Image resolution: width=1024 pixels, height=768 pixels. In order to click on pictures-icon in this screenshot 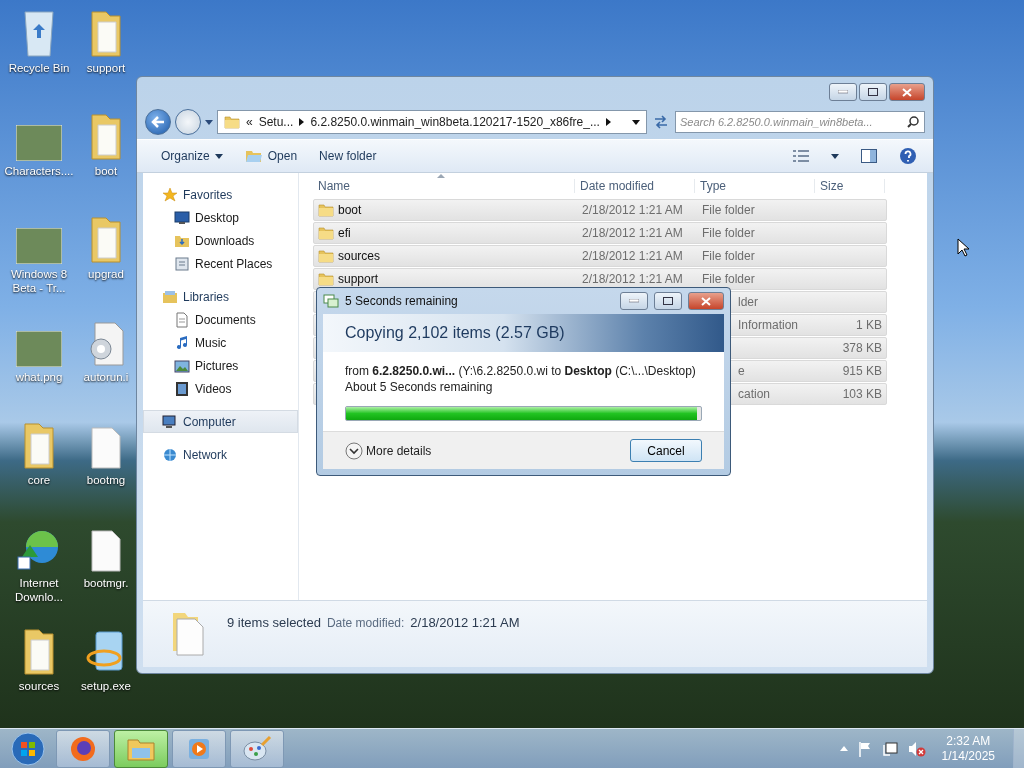, I will do `click(182, 365)`.